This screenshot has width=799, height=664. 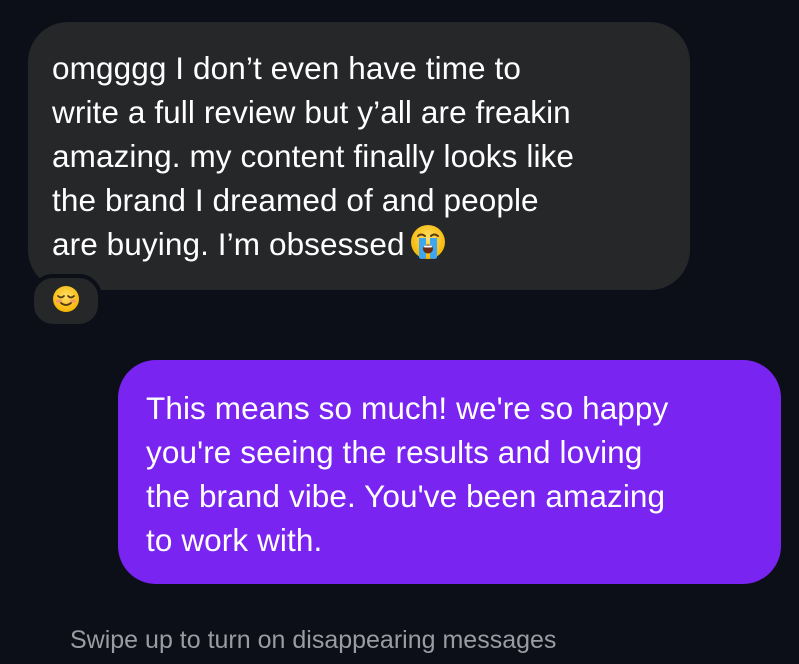 I want to click on outgoing-message-line: to work with., so click(x=234, y=540).